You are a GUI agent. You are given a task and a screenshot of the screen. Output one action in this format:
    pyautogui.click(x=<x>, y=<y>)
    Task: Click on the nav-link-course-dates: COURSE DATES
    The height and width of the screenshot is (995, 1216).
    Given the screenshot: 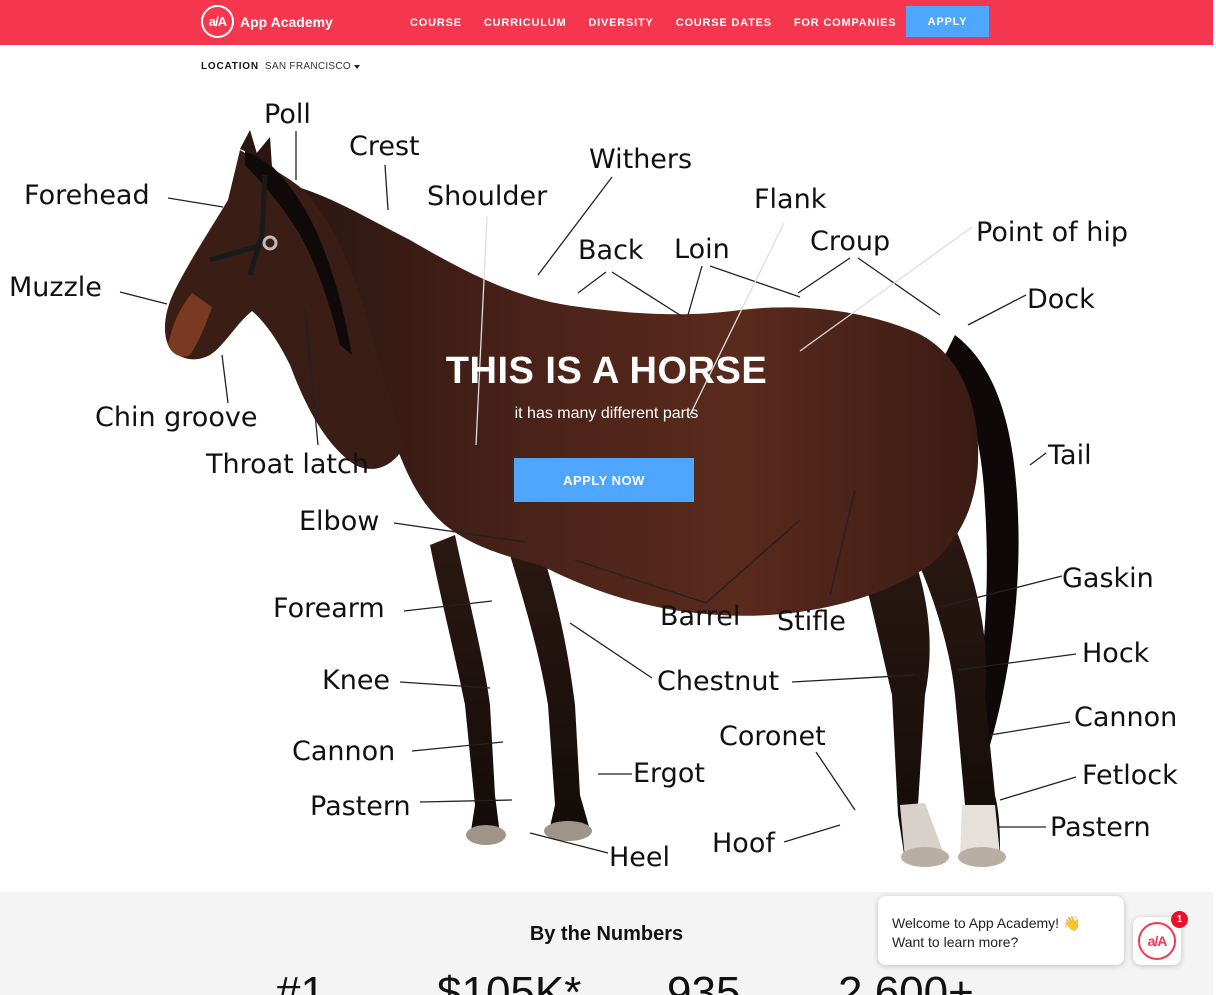 What is the action you would take?
    pyautogui.click(x=724, y=23)
    